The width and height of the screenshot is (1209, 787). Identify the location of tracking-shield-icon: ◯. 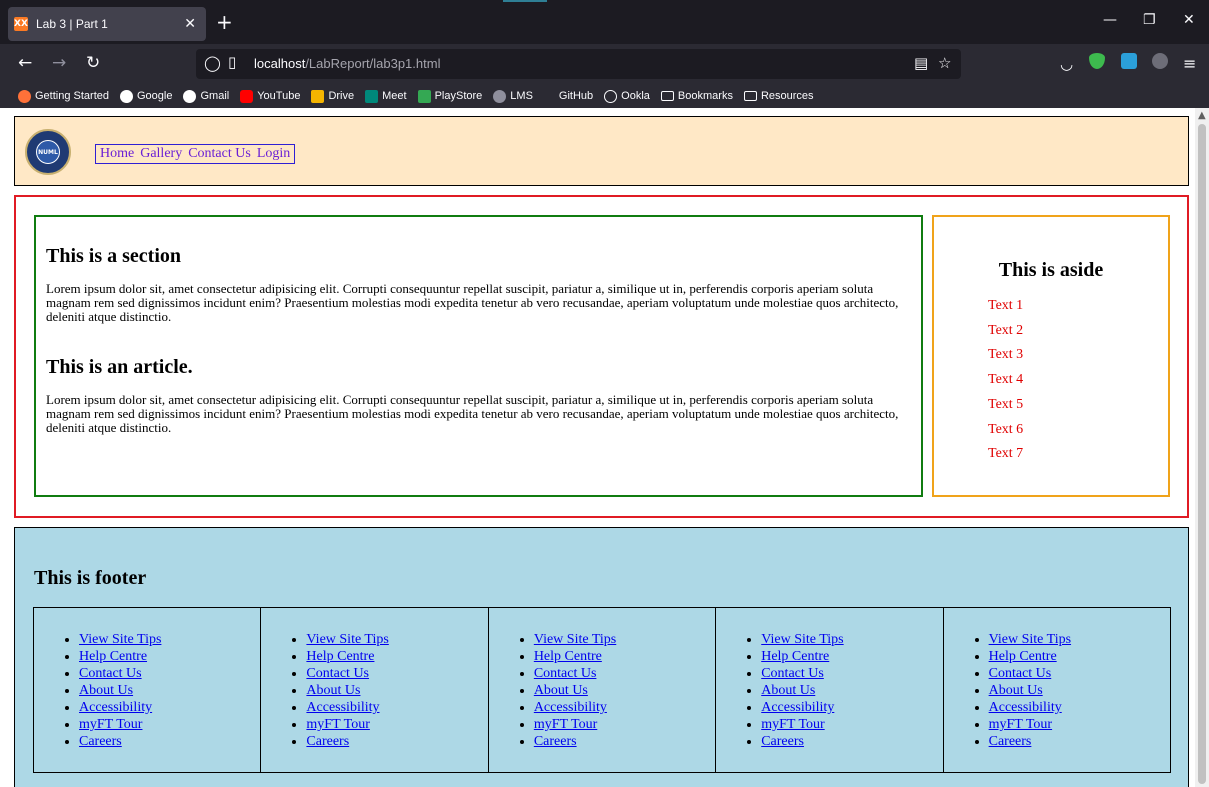
(212, 63).